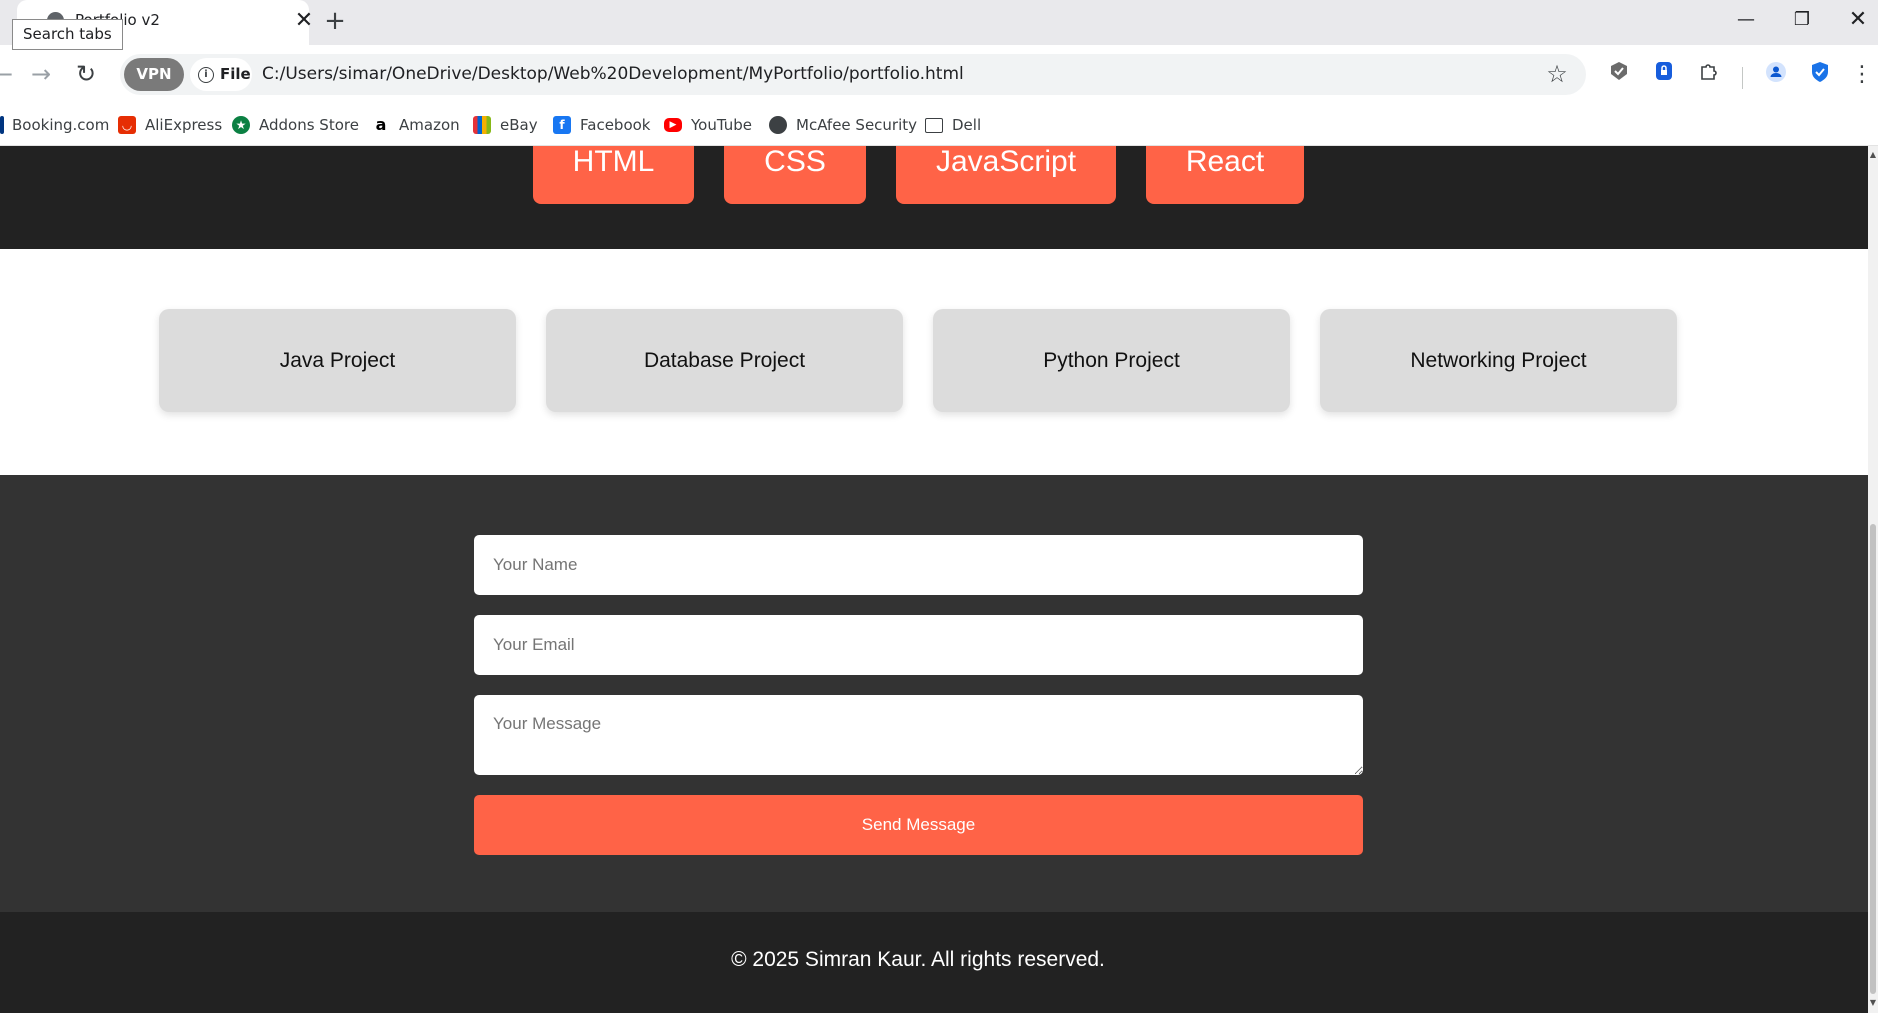 The height and width of the screenshot is (1013, 1878). Describe the element at coordinates (1854, 20) in the screenshot. I see `window-close-icon: ✕` at that location.